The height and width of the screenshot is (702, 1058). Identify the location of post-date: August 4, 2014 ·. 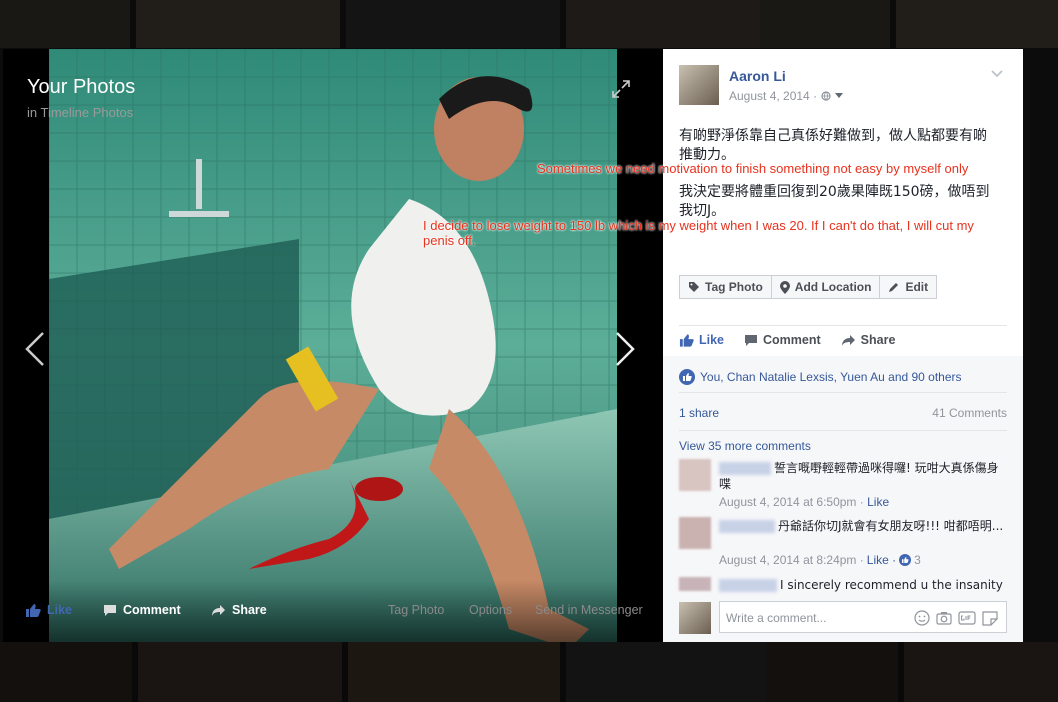
(786, 96).